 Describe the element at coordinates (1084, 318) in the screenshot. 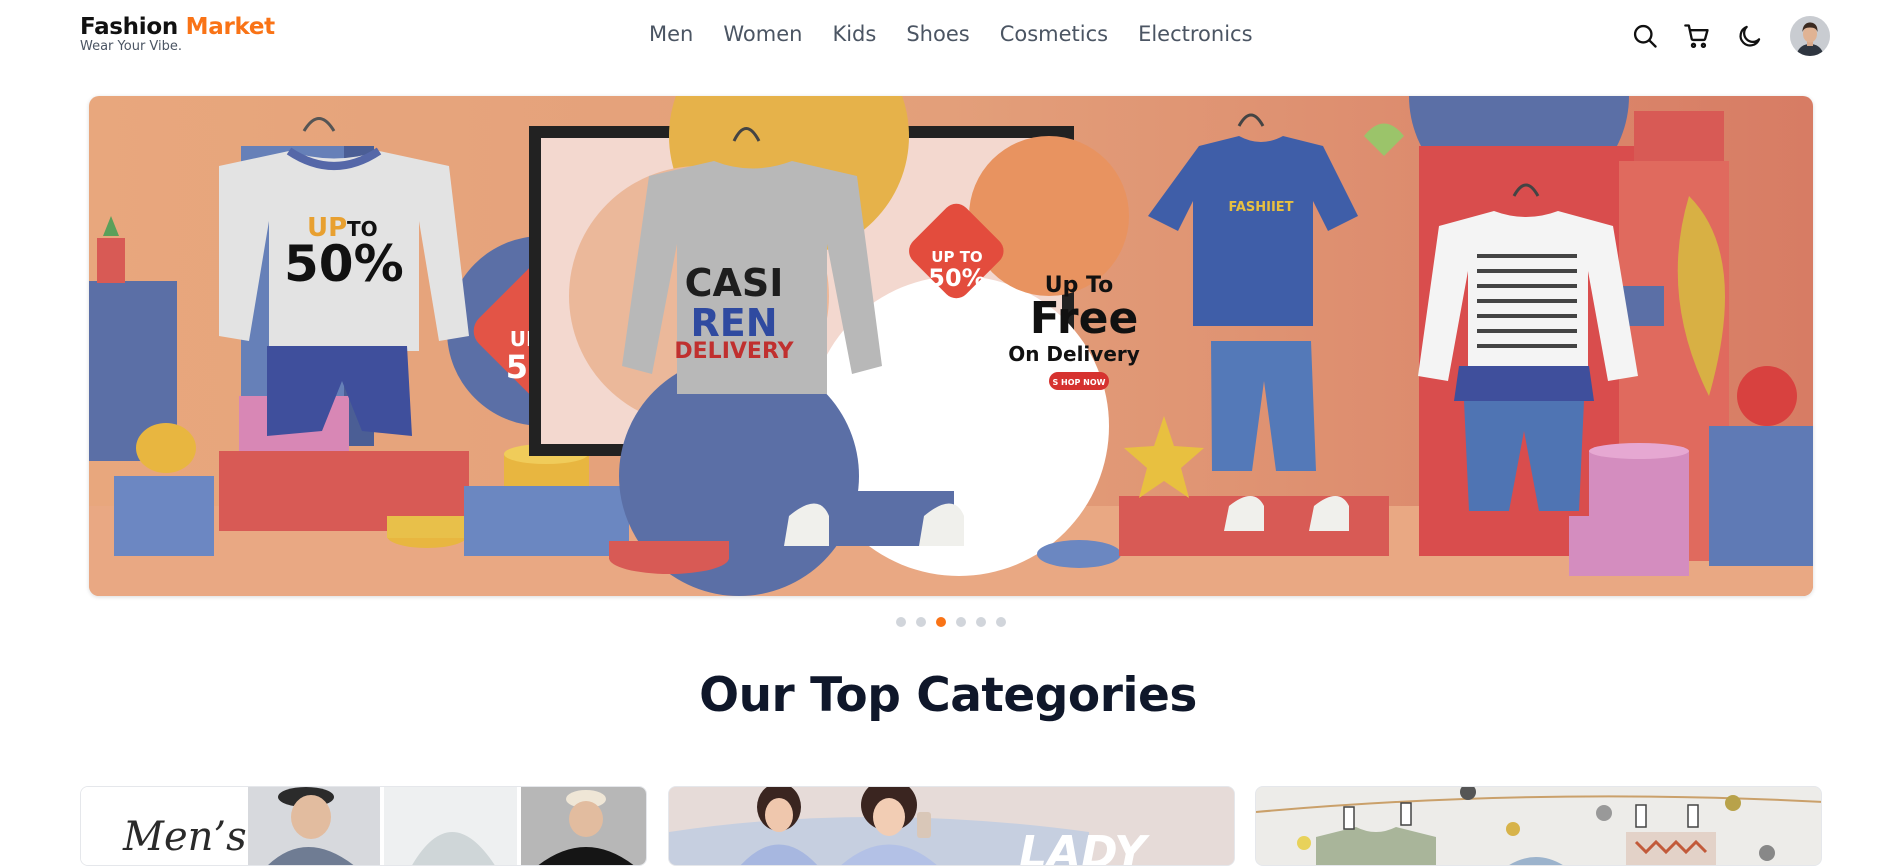

I see `banner-free-main: Free` at that location.